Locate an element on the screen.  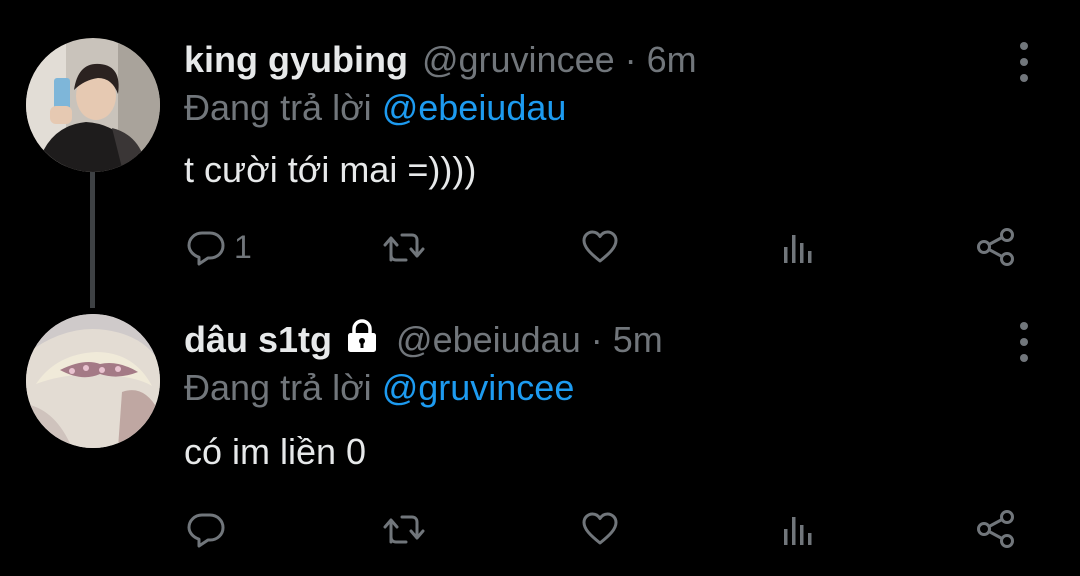
tweet-actions: 1 is located at coordinates (540, 247).